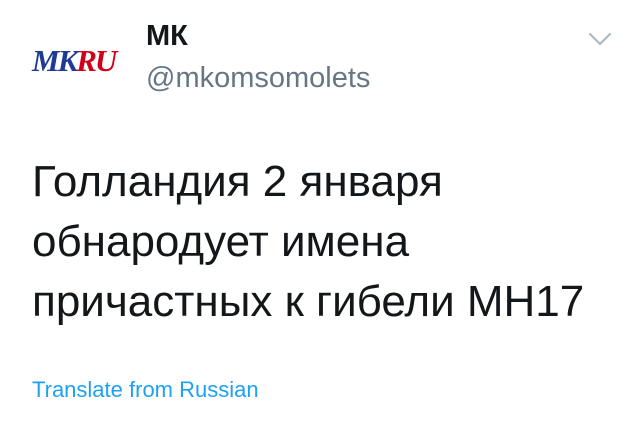 Image resolution: width=640 pixels, height=423 pixels. I want to click on tweet-text-line: Голландия 2 января, so click(237, 181).